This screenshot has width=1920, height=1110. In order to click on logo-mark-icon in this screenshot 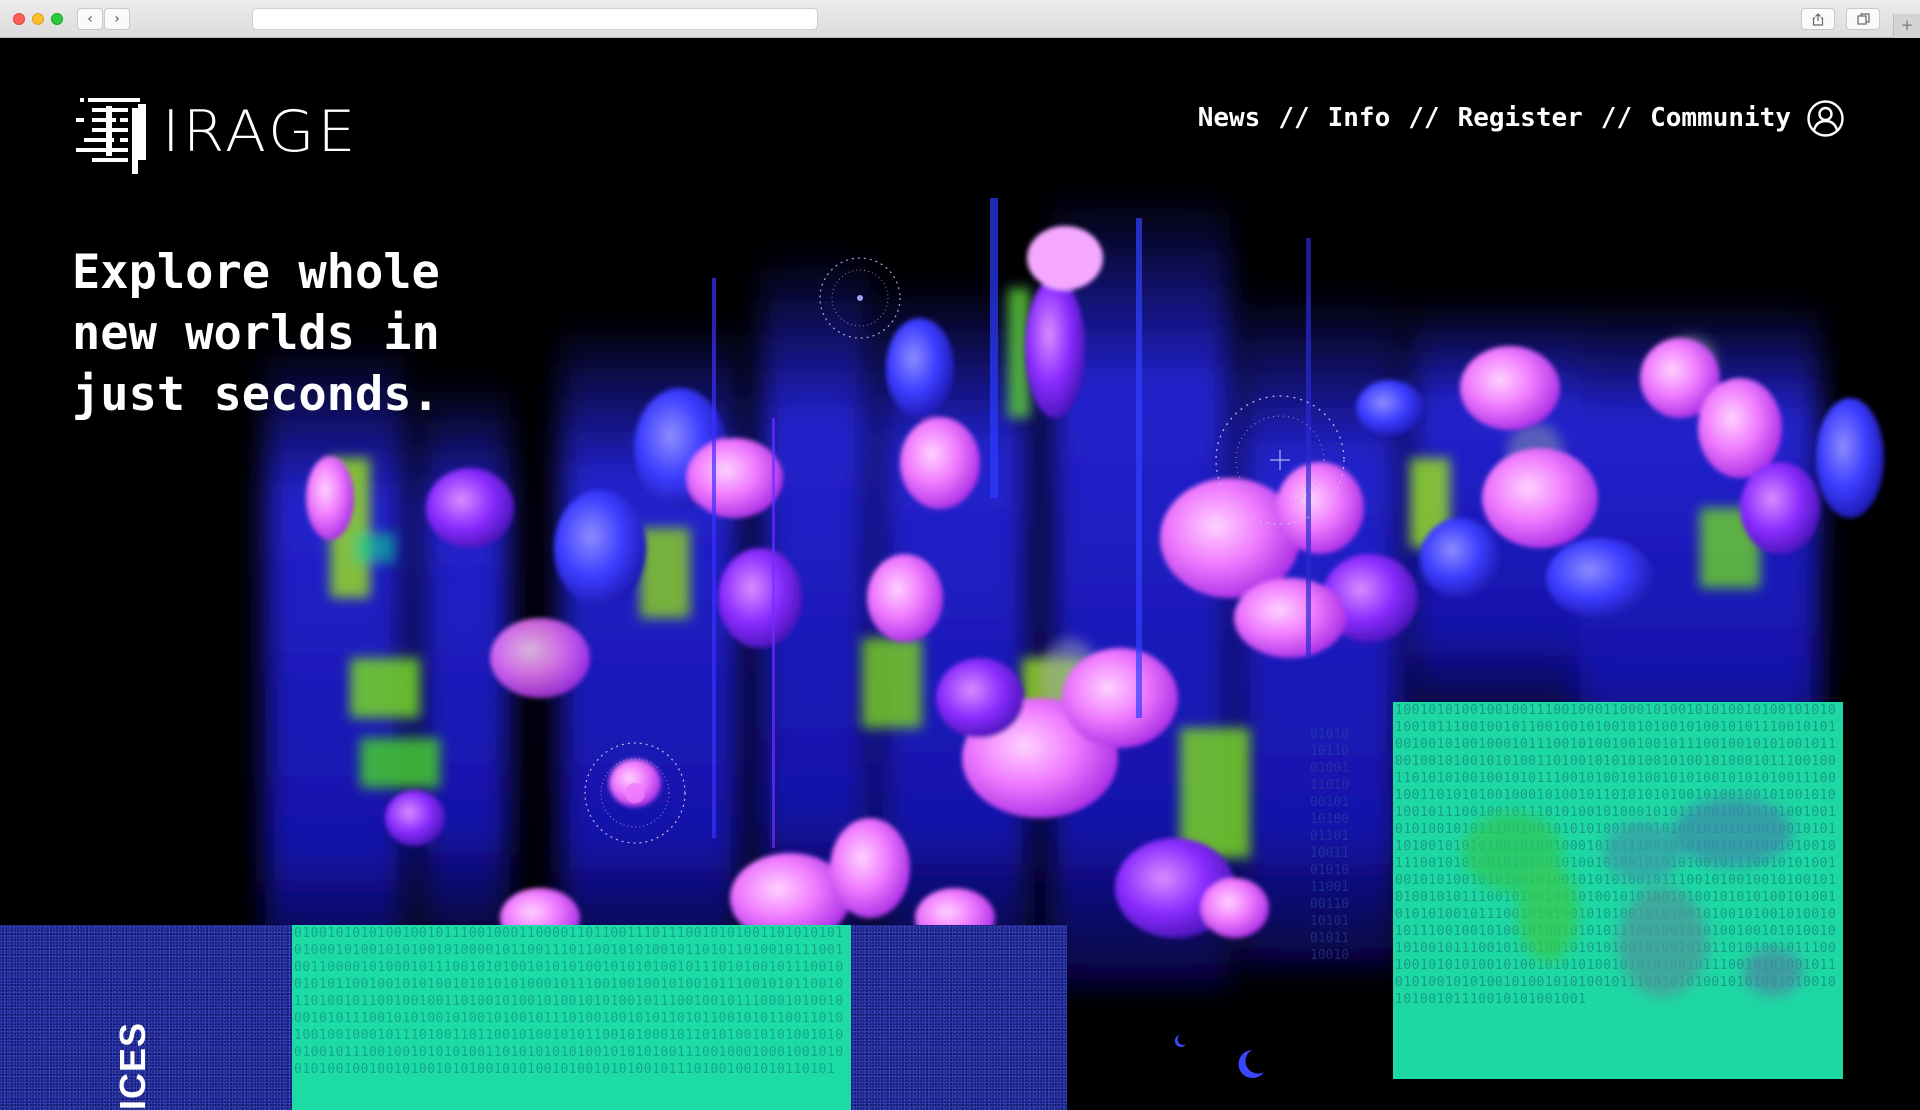, I will do `click(111, 136)`.